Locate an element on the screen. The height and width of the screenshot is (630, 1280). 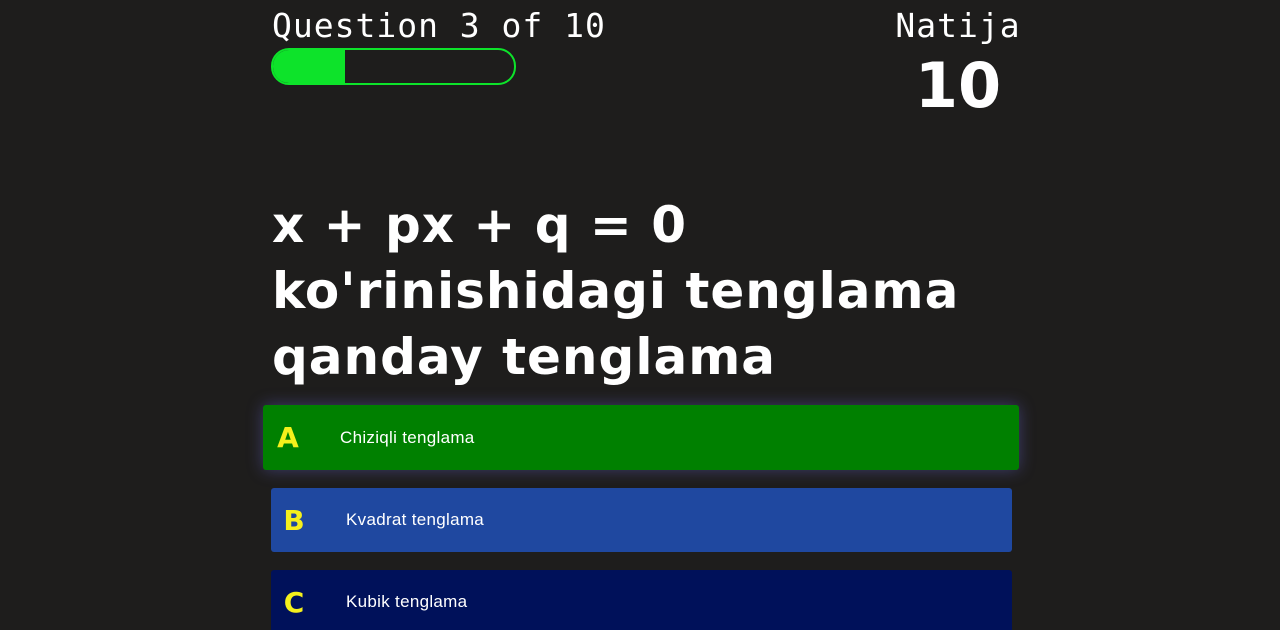
answer-text-a: Chiziqli tenglama is located at coordinates (407, 437).